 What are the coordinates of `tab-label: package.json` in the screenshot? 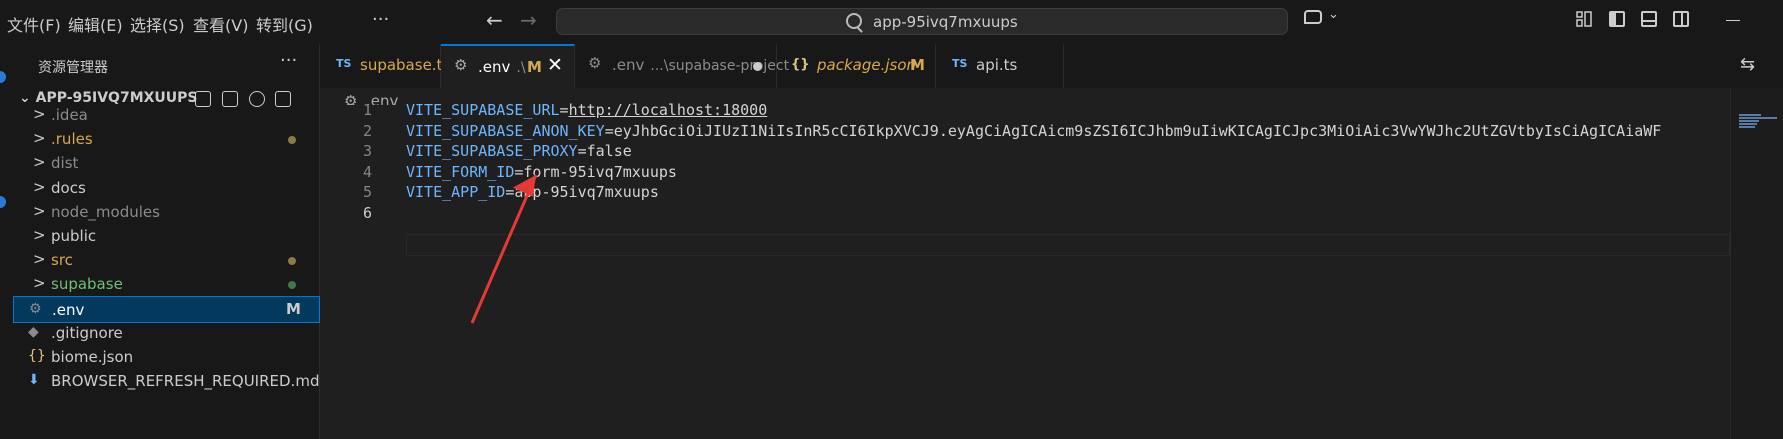 It's located at (867, 65).